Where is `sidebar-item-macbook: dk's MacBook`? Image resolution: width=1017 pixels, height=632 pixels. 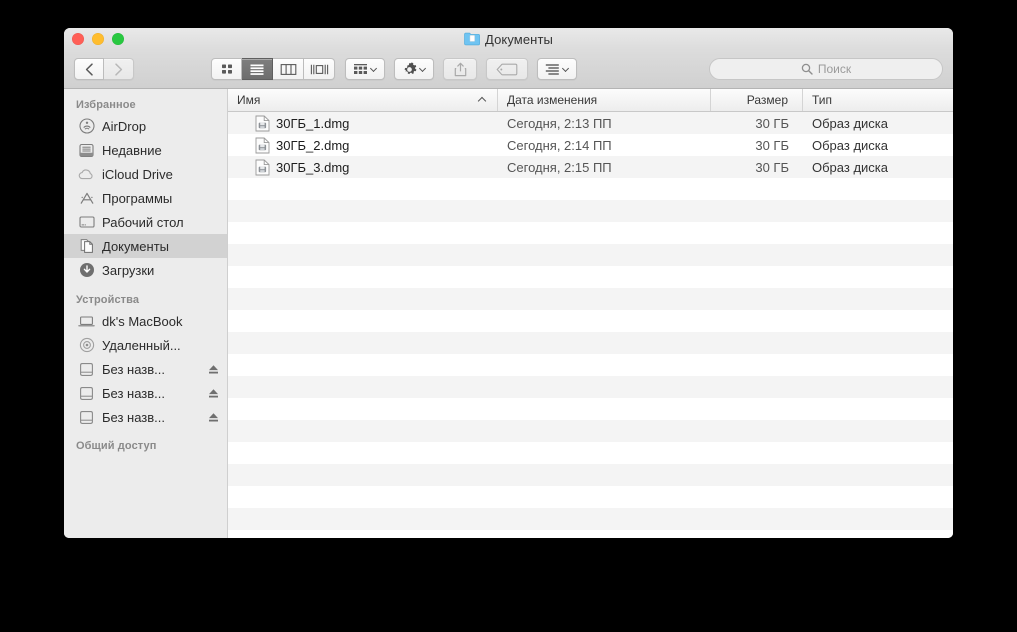
sidebar-item-macbook: dk's MacBook is located at coordinates (145, 321).